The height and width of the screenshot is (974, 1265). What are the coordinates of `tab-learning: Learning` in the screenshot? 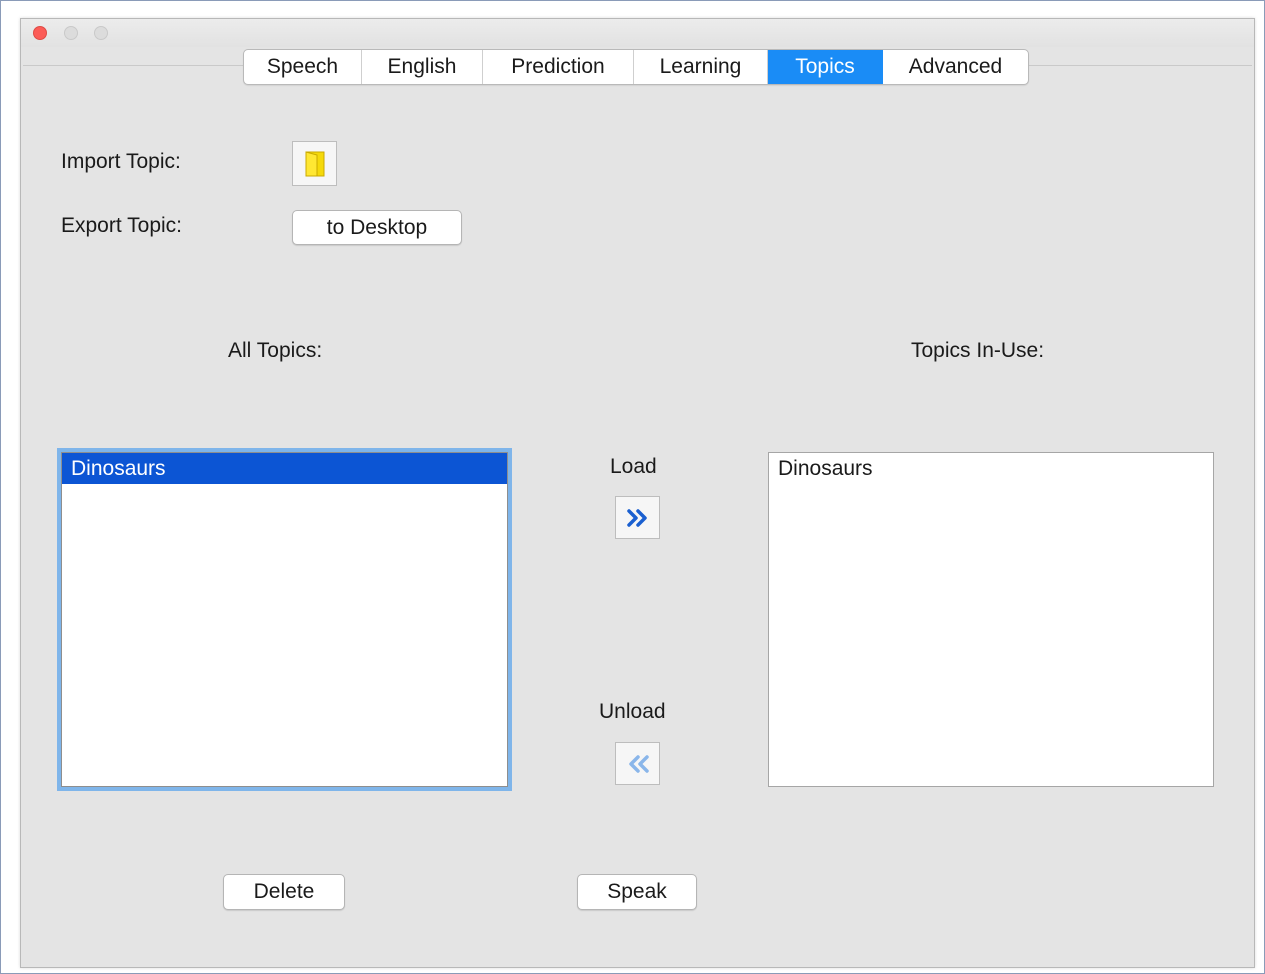 It's located at (701, 67).